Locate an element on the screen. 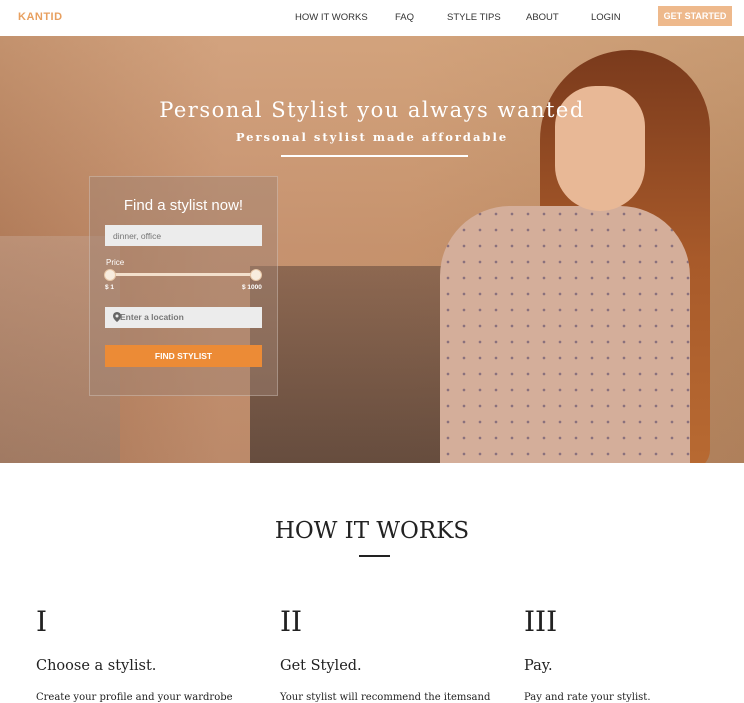 The width and height of the screenshot is (744, 703). hero-title: Personal Stylist you always wanted is located at coordinates (372, 110).